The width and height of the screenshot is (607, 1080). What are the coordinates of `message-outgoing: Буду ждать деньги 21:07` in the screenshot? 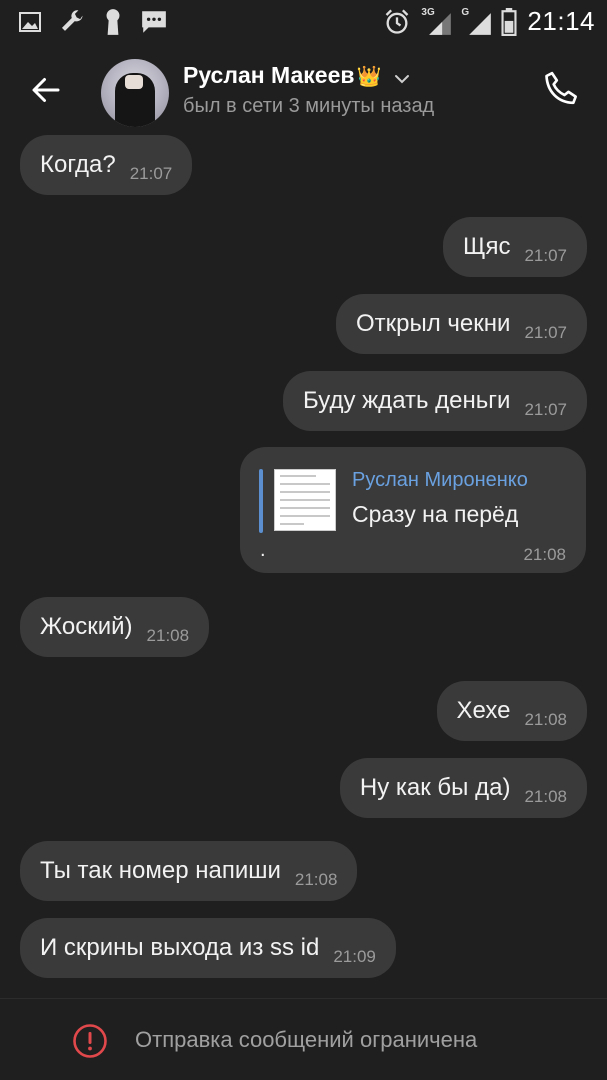 It's located at (435, 401).